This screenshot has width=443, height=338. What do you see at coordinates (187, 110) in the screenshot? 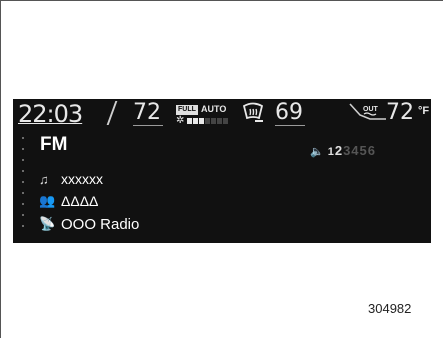
I see `fan-full-badge: FULL` at bounding box center [187, 110].